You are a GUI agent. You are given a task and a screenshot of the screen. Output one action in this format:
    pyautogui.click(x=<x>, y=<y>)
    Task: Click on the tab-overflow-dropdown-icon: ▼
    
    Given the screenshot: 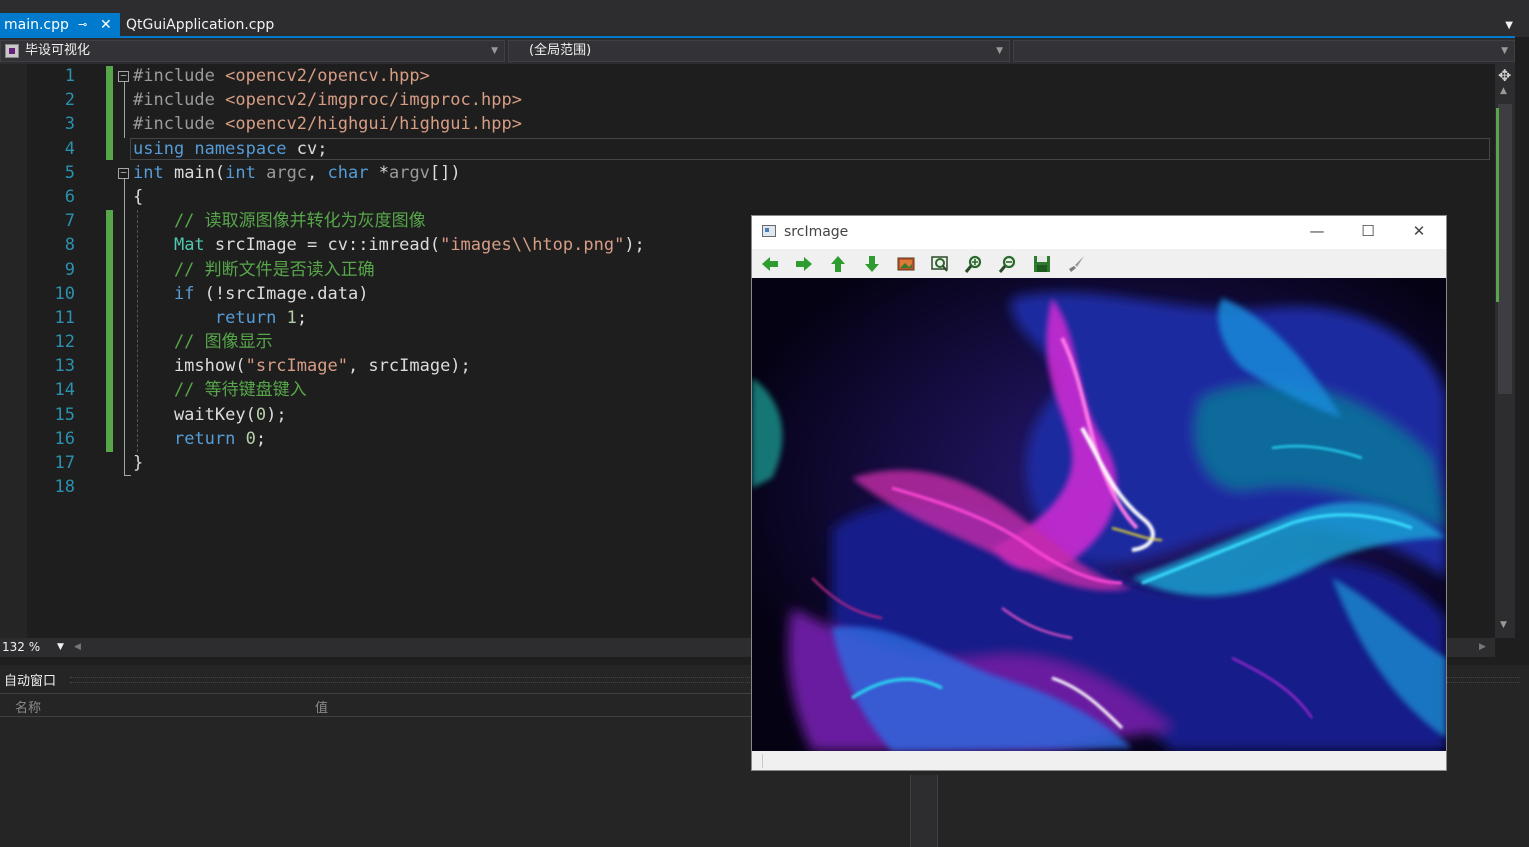 What is the action you would take?
    pyautogui.click(x=1509, y=25)
    